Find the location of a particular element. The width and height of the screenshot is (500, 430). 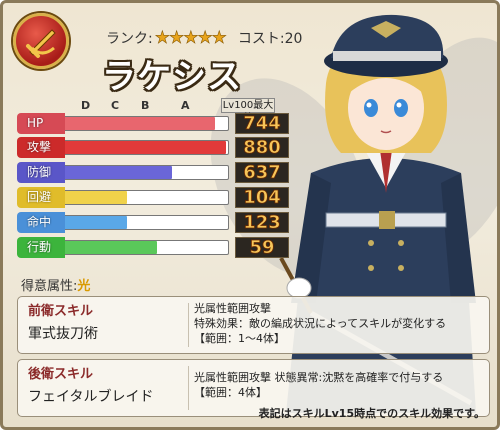

skill-desc-line: 光属性範囲攻撃 is located at coordinates (232, 308).